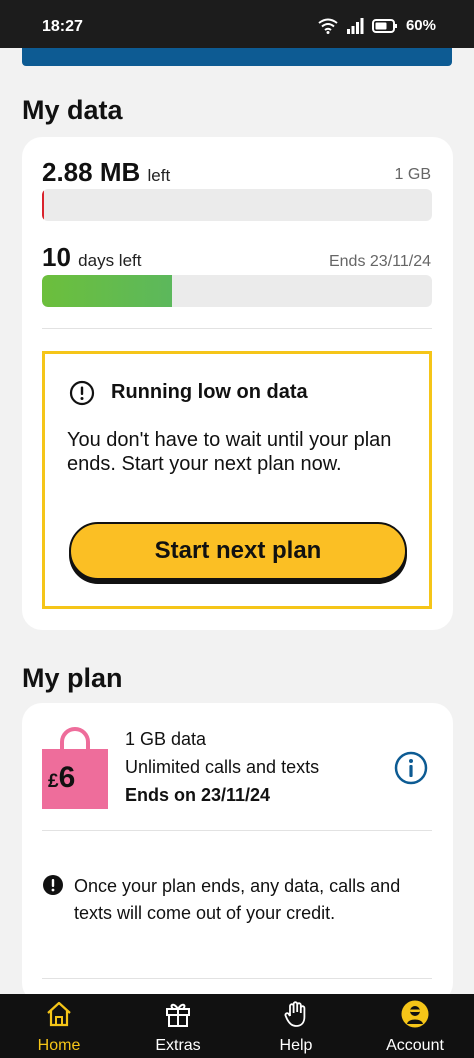  Describe the element at coordinates (237, 1026) in the screenshot. I see `bottom-nav: Home Extras Help Account` at that location.